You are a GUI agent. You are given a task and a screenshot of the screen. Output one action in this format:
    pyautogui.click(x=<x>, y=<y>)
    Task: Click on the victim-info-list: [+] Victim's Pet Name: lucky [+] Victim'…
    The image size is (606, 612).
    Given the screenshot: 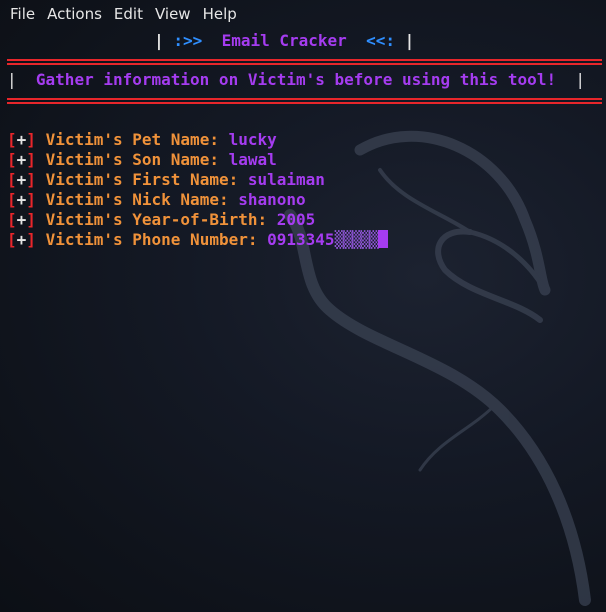 What is the action you would take?
    pyautogui.click(x=197, y=190)
    